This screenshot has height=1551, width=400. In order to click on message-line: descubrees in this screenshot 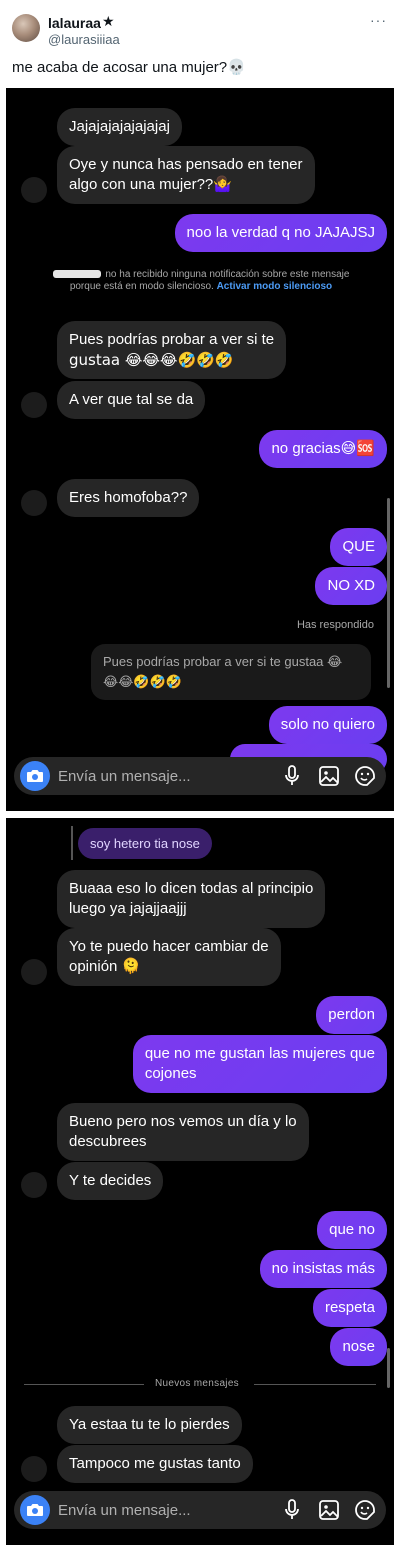, I will do `click(108, 1141)`.